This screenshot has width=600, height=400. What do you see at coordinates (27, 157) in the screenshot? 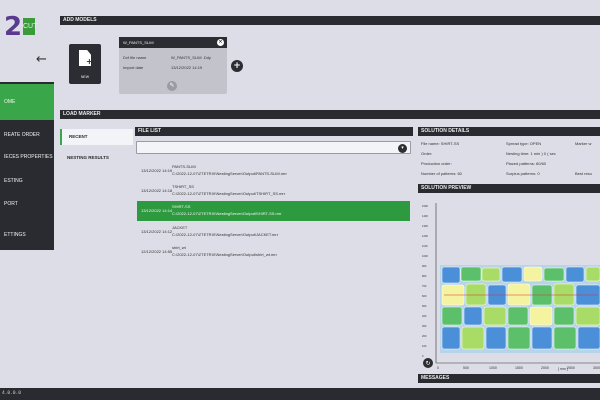
I see `nav-item-pieces-properties: IECES PROPERTIES` at bounding box center [27, 157].